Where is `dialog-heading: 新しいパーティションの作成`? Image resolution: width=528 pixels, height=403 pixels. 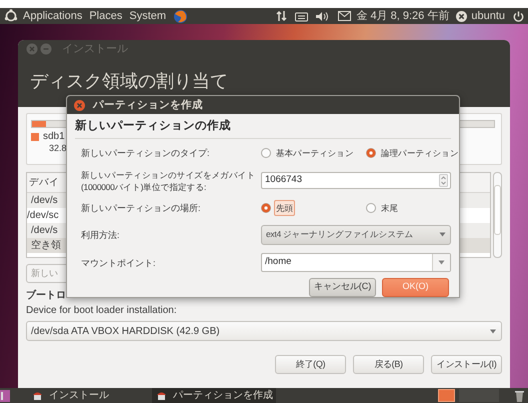
dialog-heading: 新しいパーティションの作成 is located at coordinates (153, 126).